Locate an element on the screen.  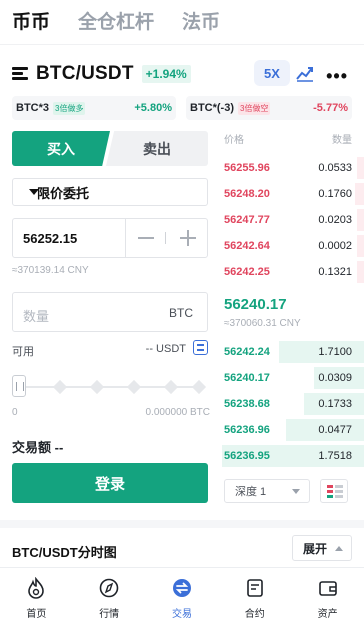
nav-label: 行情 is located at coordinates (109, 614).